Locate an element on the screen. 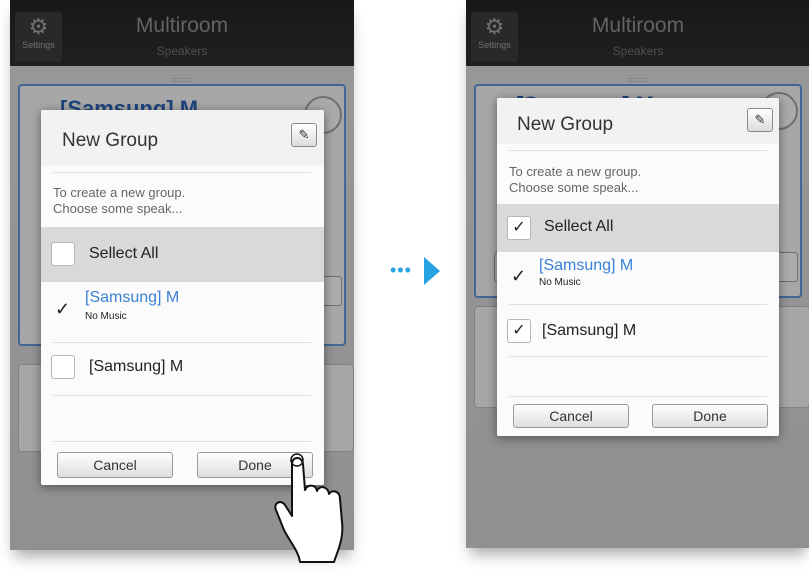 The height and width of the screenshot is (570, 809). select-all-row: ✓ Sellect All is located at coordinates (638, 228).